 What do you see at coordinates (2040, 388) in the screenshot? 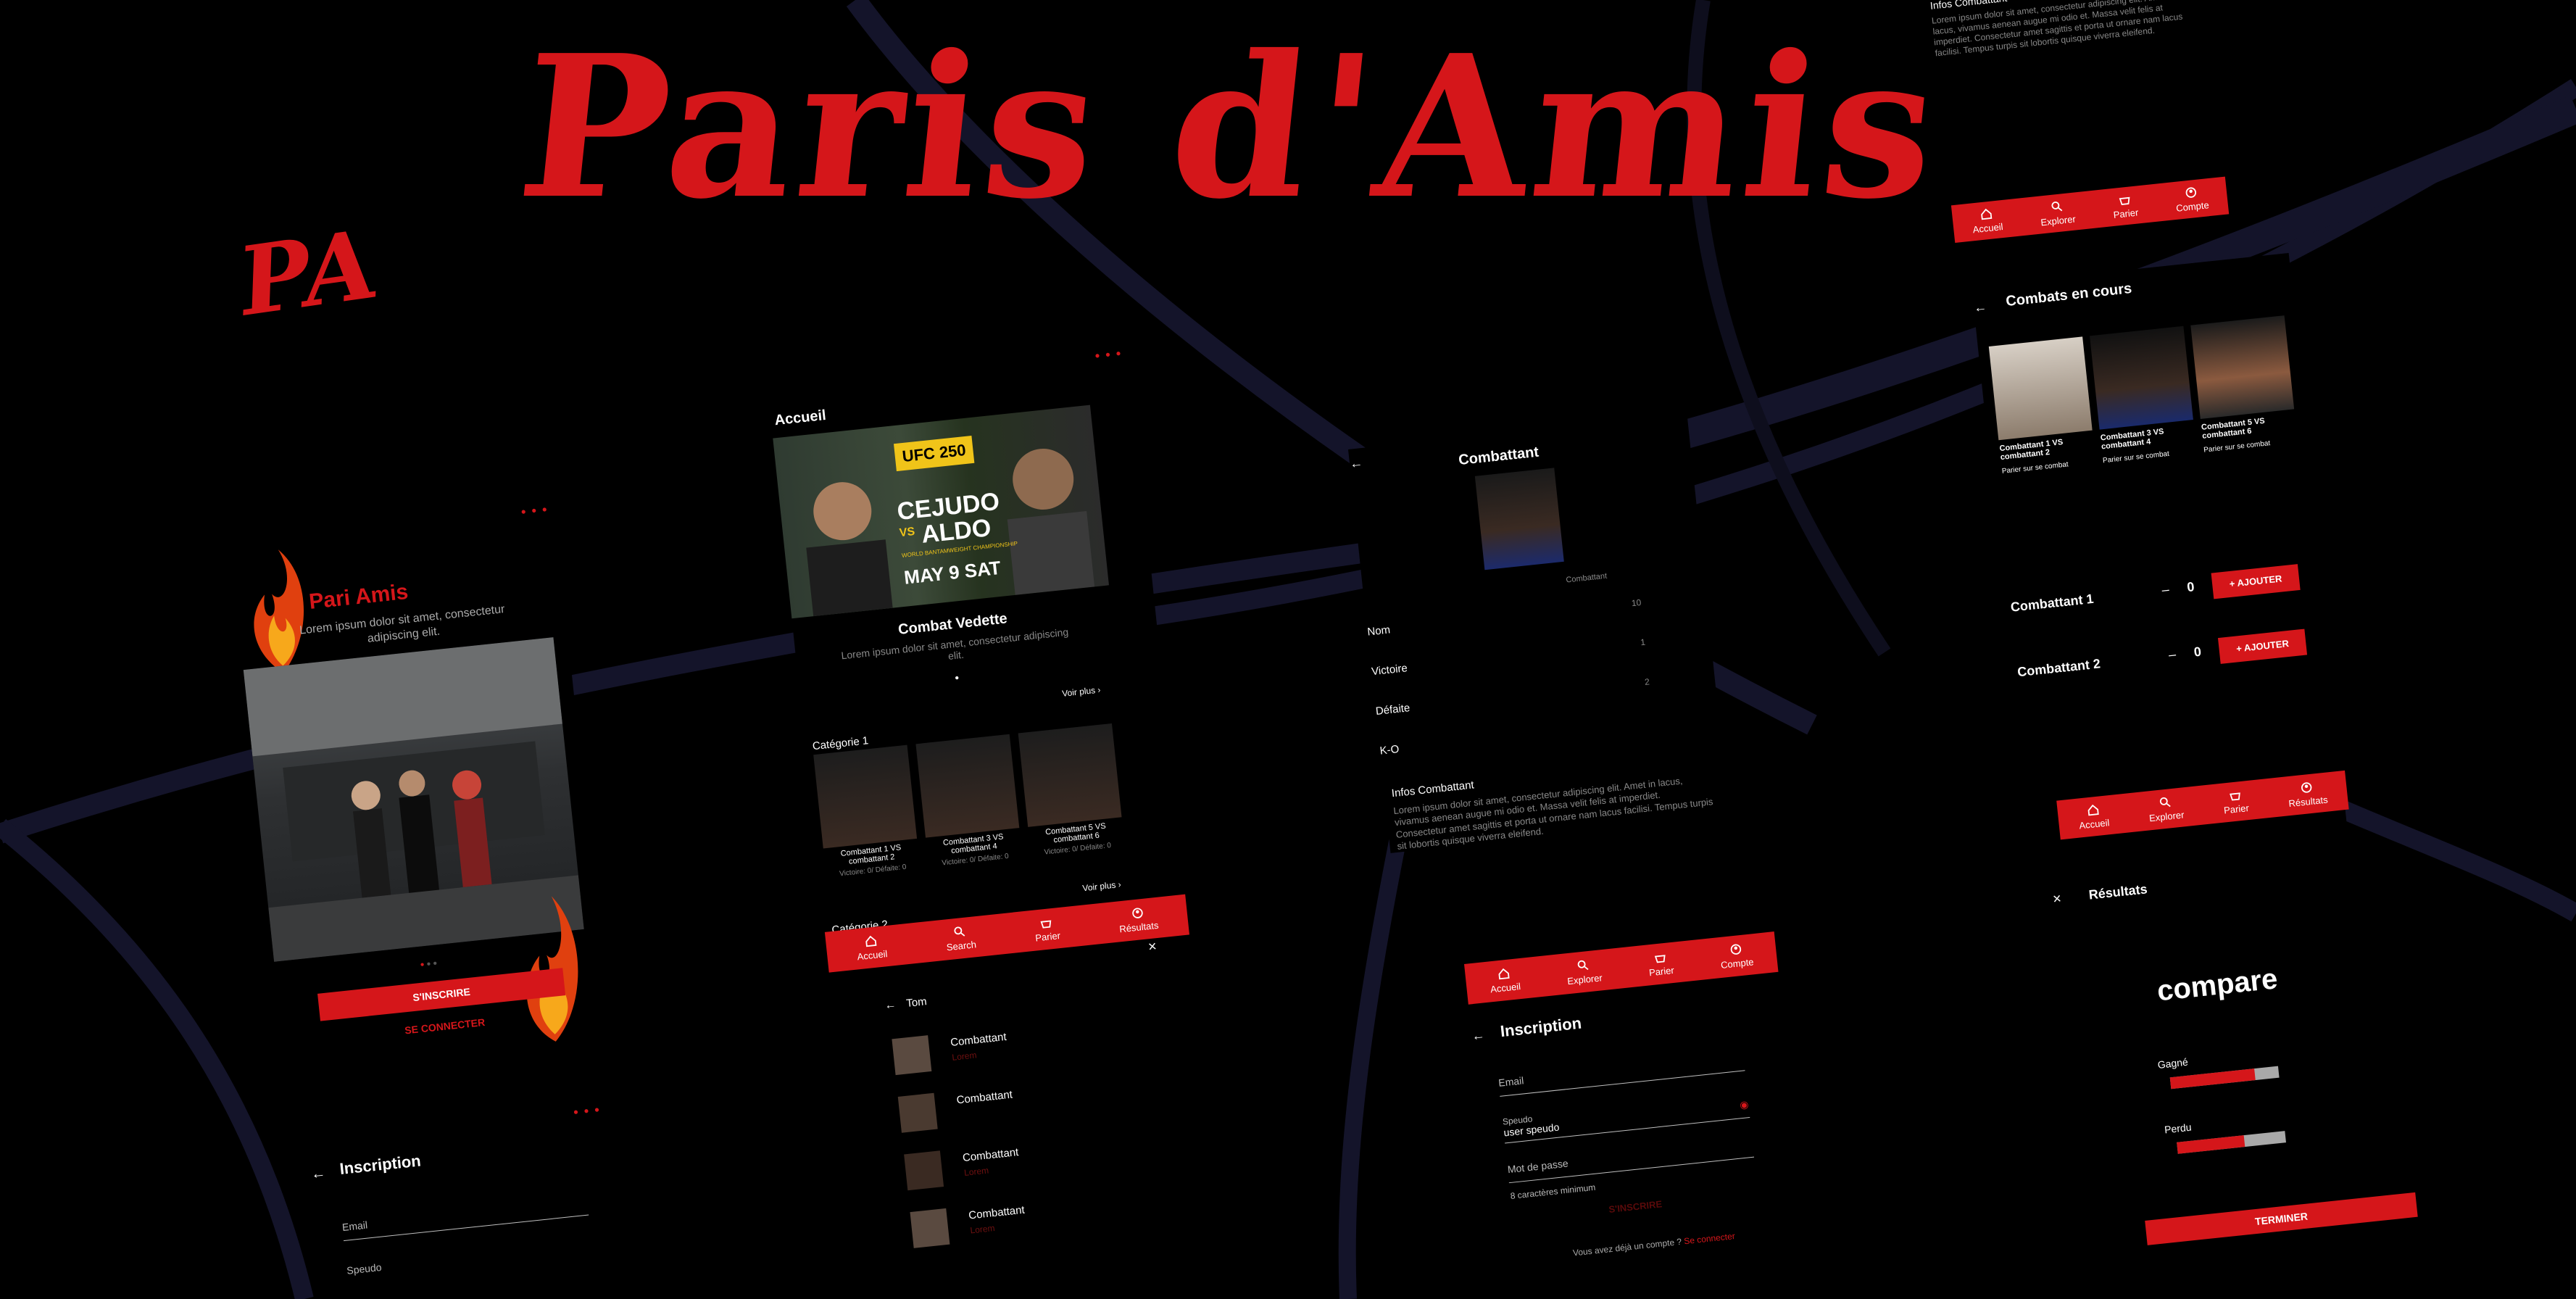
I see `live-card-image` at bounding box center [2040, 388].